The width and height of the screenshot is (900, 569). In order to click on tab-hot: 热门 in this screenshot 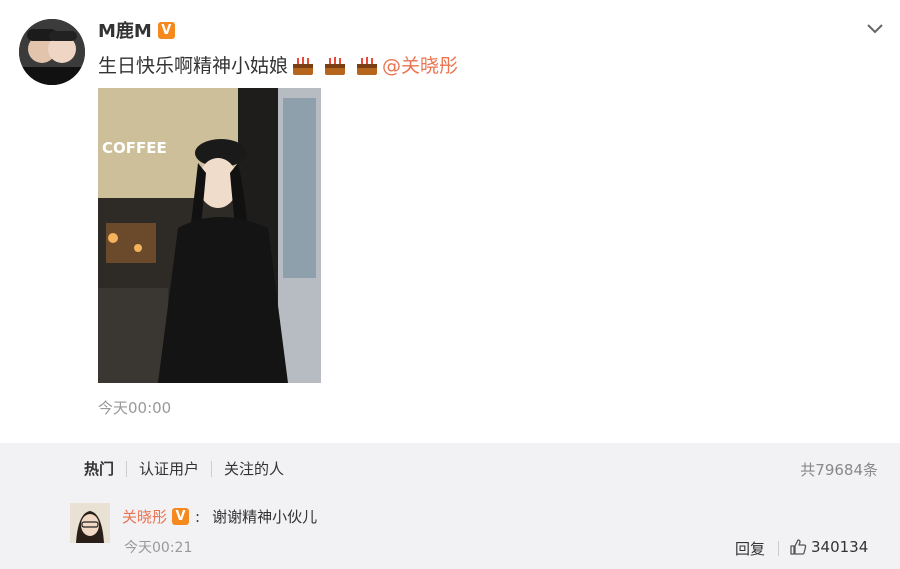, I will do `click(105, 468)`.